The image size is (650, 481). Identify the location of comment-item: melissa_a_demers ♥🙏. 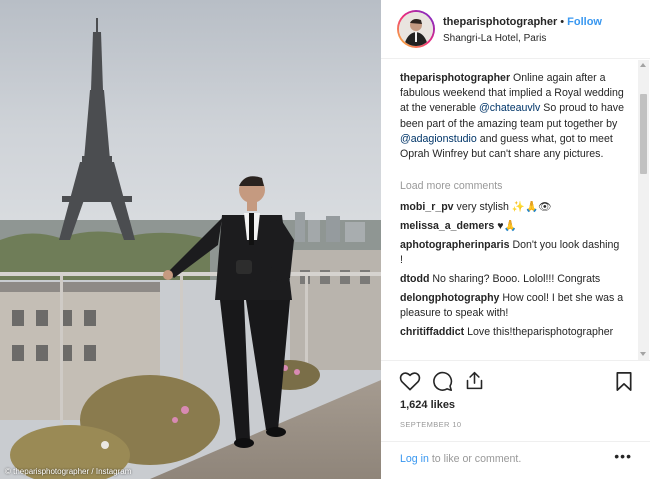
(512, 226).